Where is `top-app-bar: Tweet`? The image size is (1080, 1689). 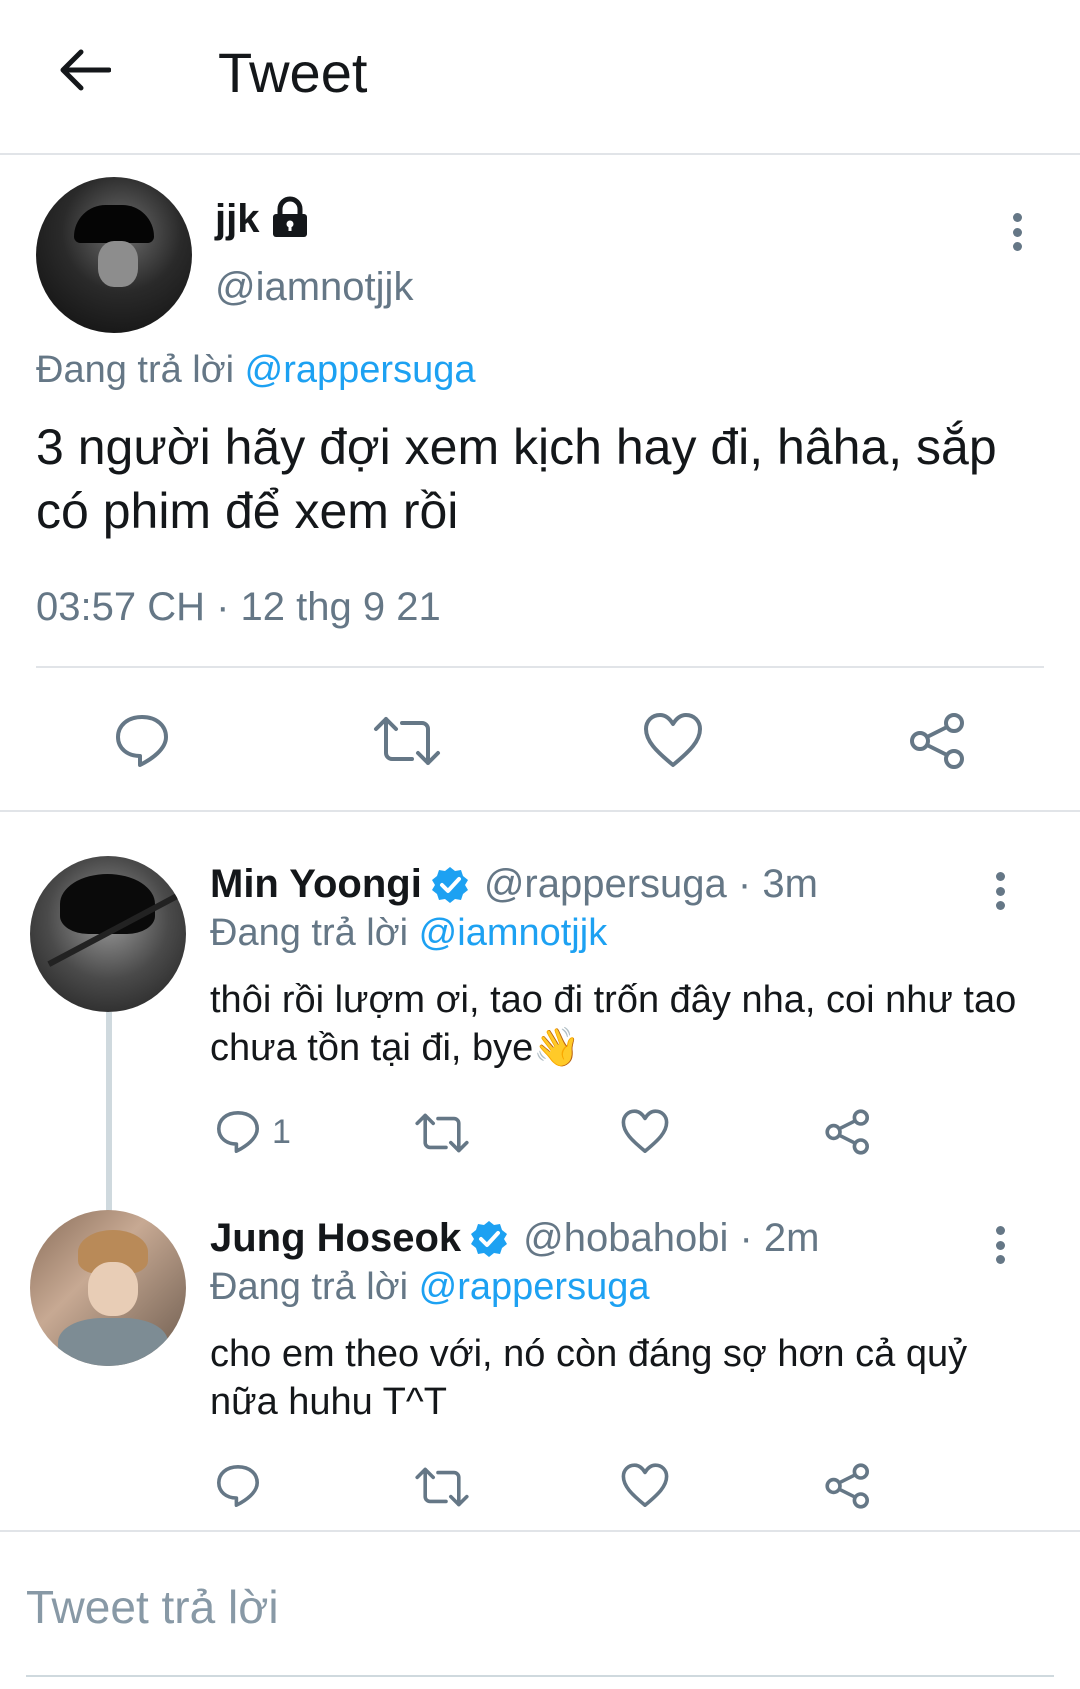 top-app-bar: Tweet is located at coordinates (540, 77).